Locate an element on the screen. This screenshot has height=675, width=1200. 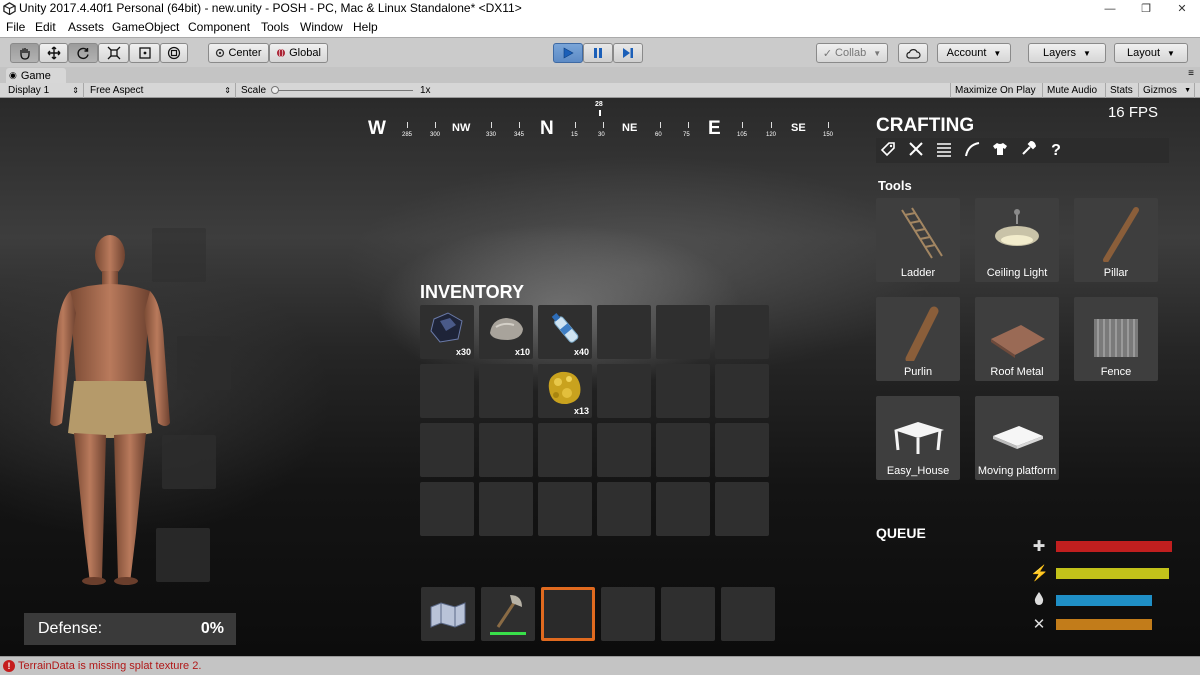
rect-tool-button is located at coordinates (144, 53).